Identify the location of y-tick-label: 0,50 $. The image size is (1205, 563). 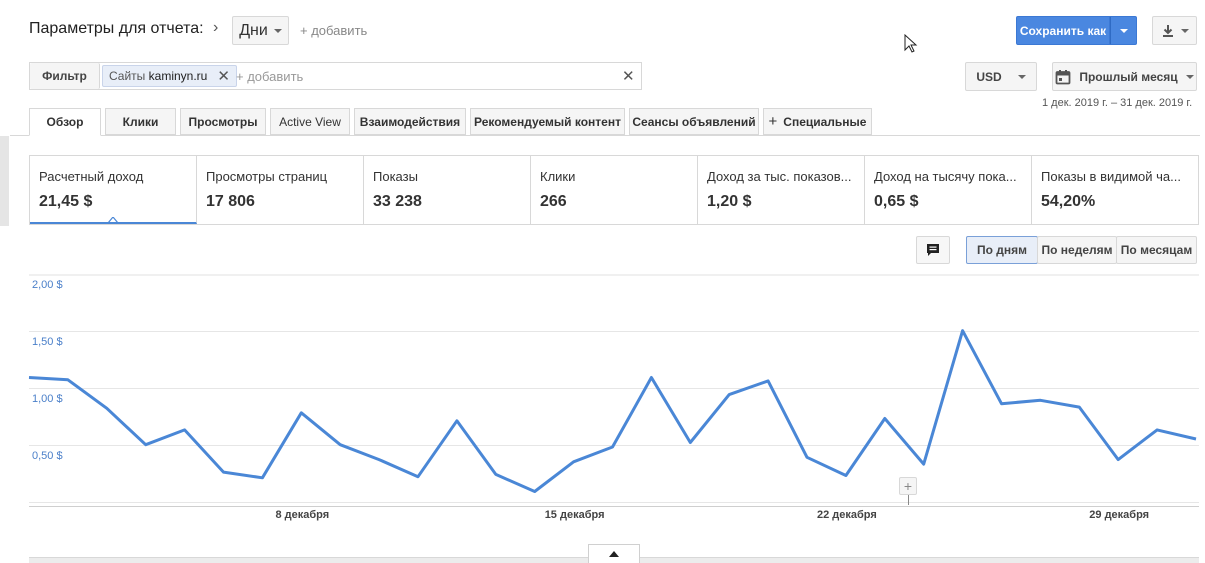
(47, 456).